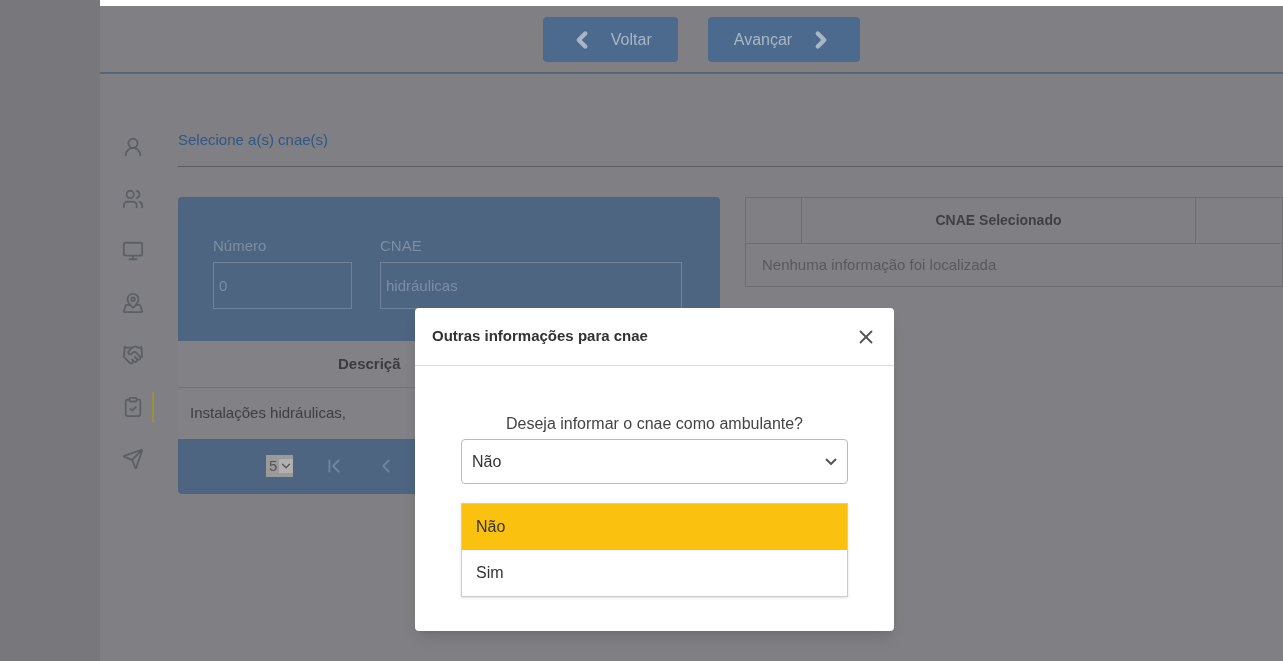 The width and height of the screenshot is (1283, 661). Describe the element at coordinates (253, 139) in the screenshot. I see `section-title: Selecione a(s) cnae(s)` at that location.